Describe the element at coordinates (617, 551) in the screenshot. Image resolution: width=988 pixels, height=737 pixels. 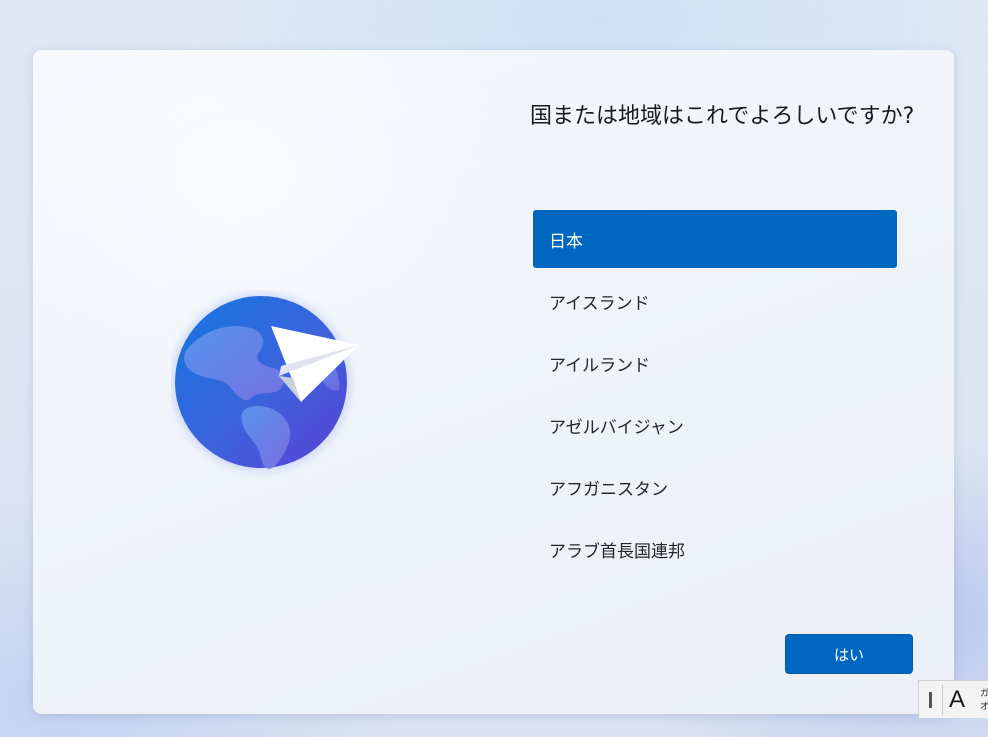
I see `country-item-label: アラブ首長国連邦` at that location.